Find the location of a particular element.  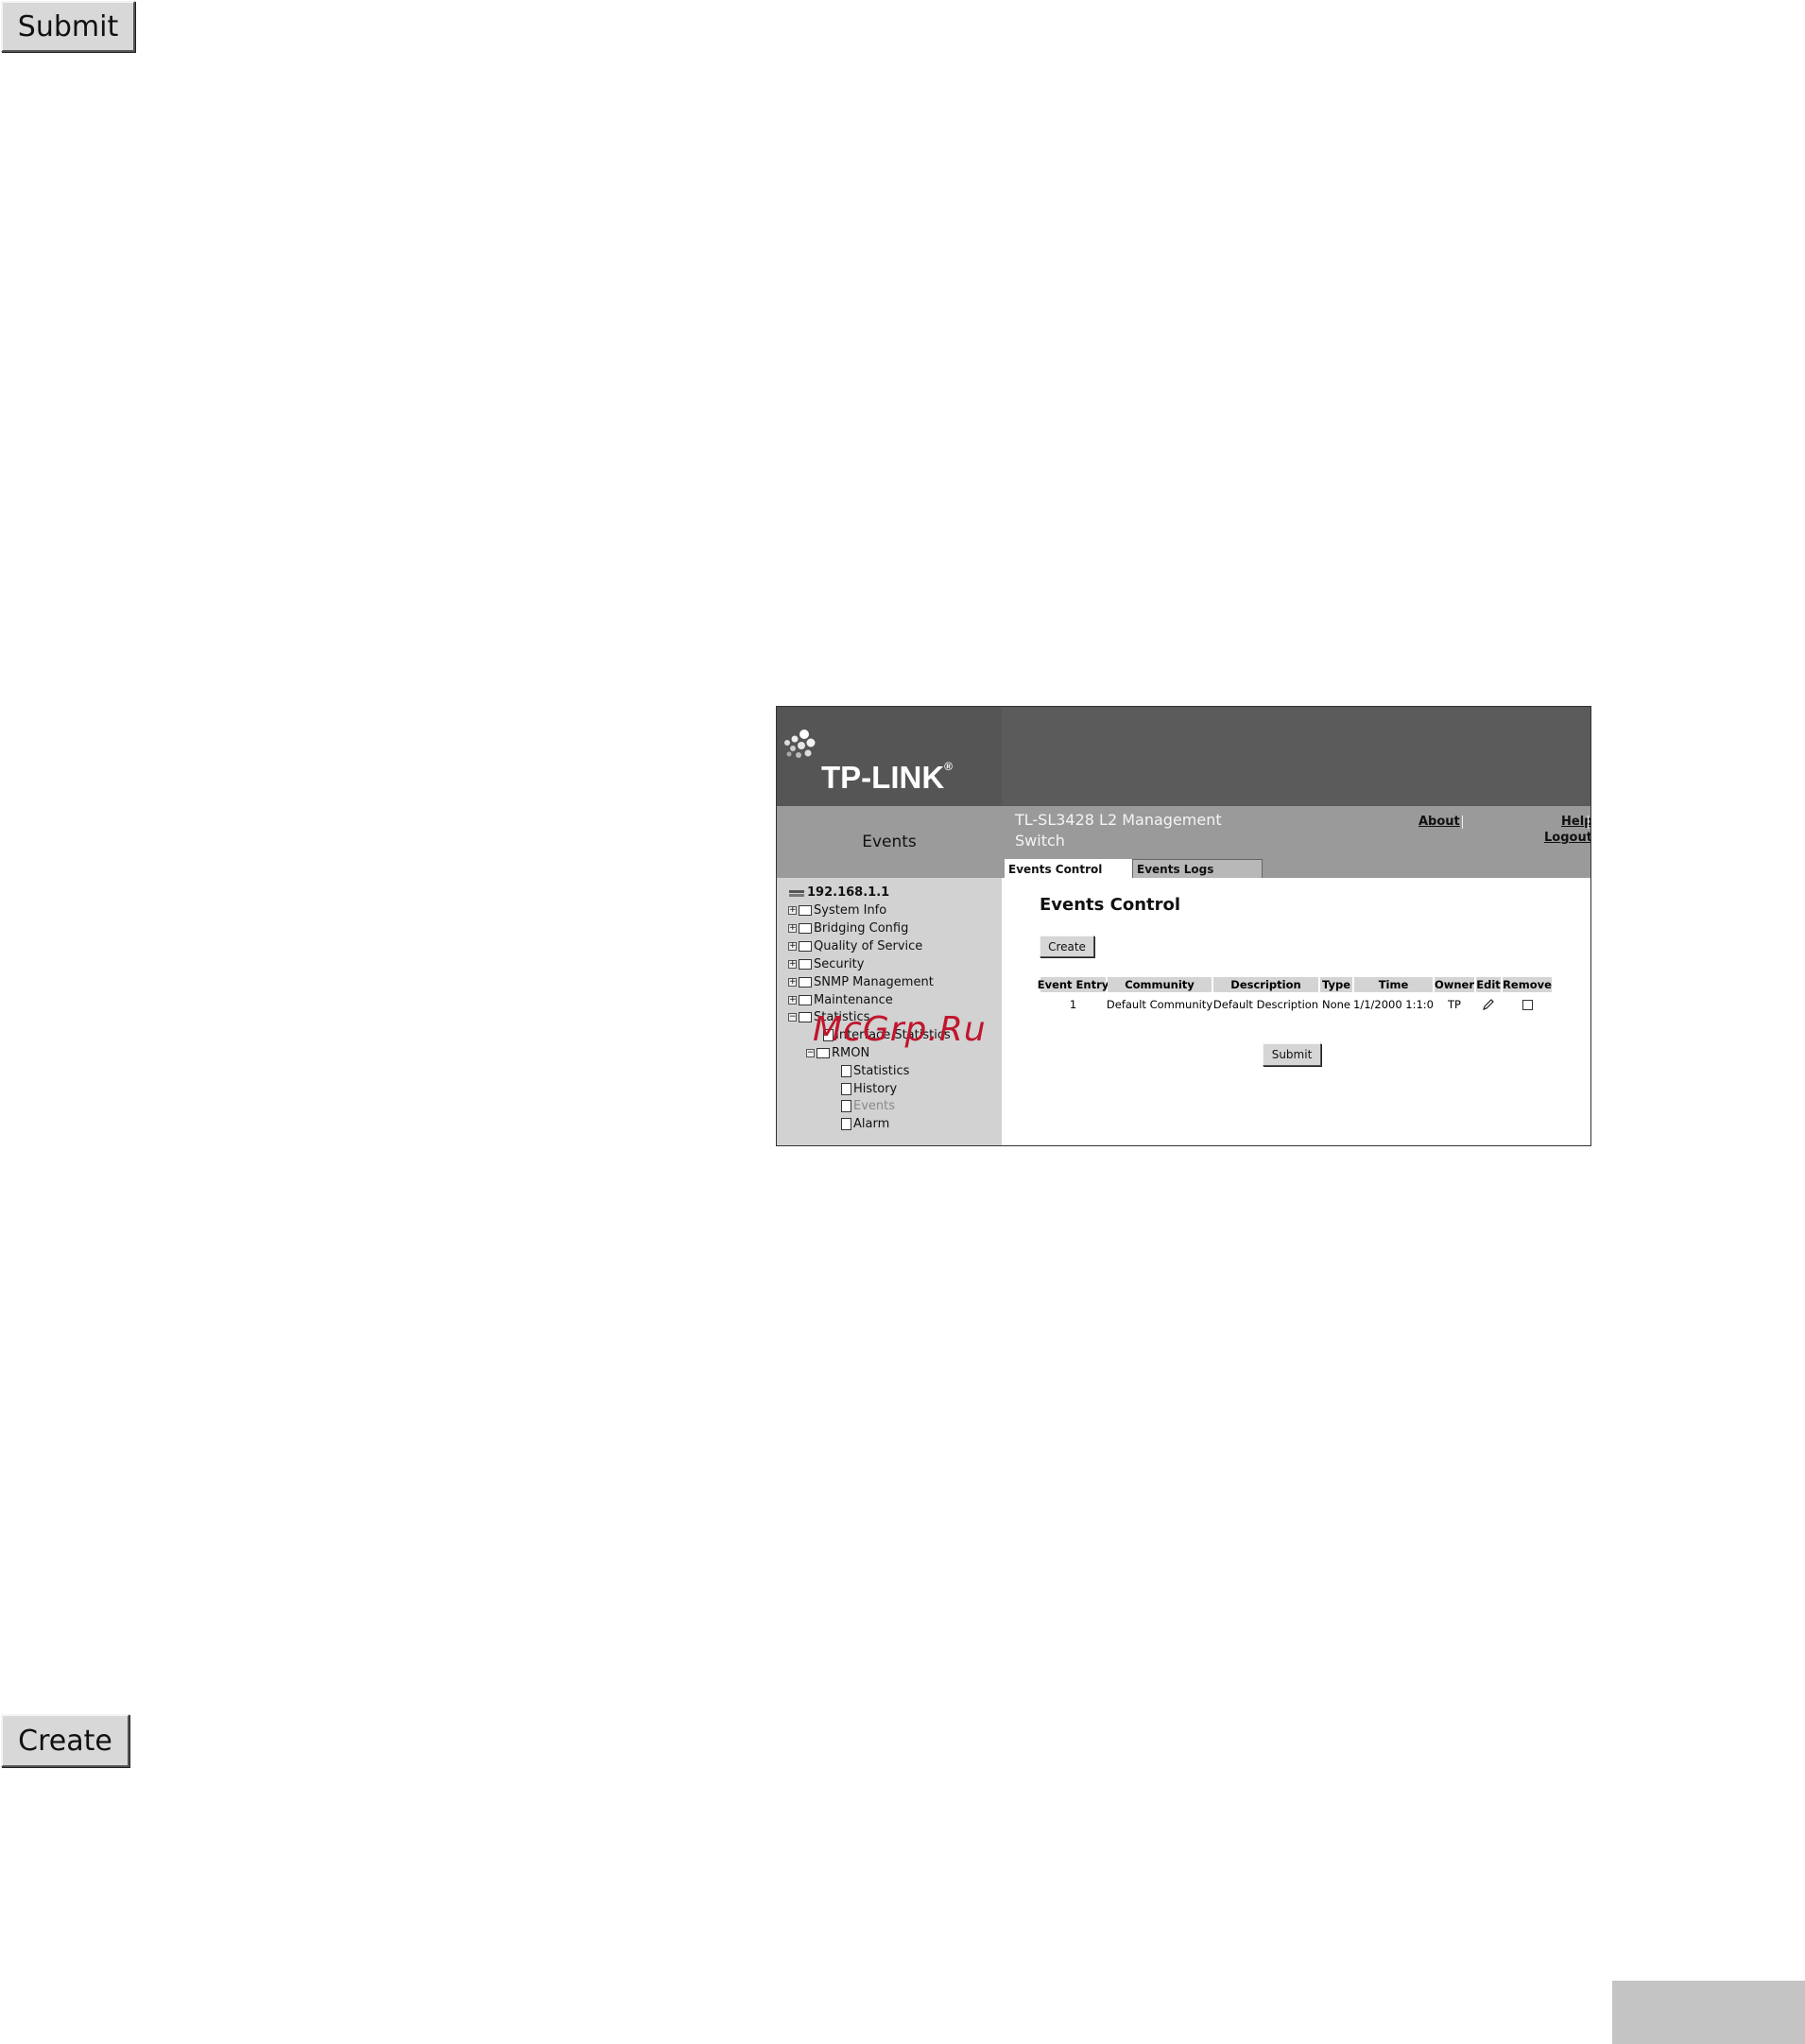

column-header-owner: Owner is located at coordinates (1454, 984).